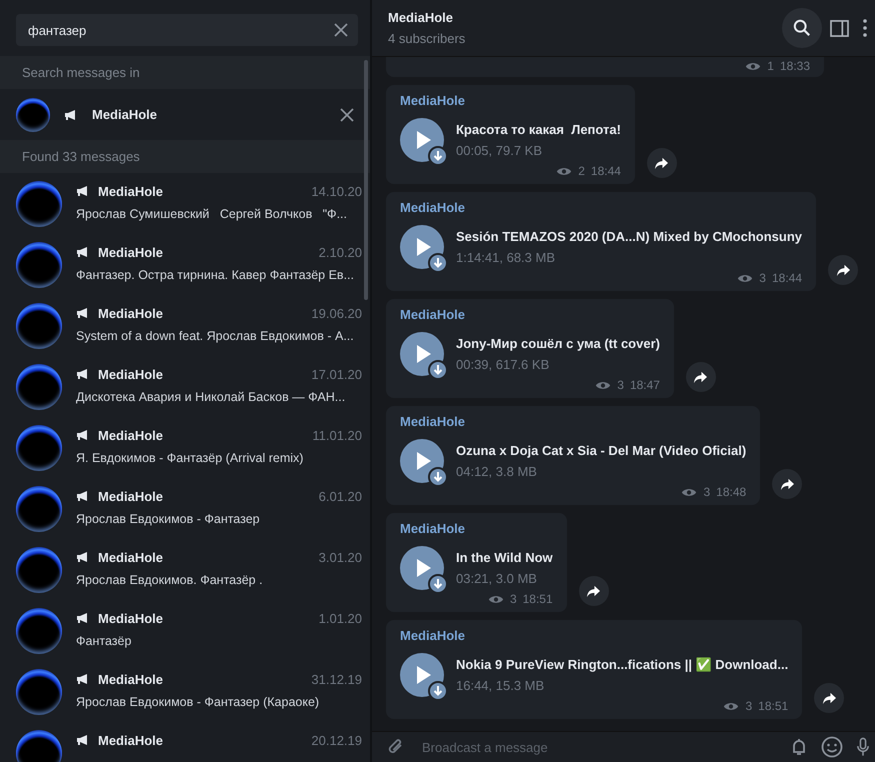 The height and width of the screenshot is (762, 875). What do you see at coordinates (340, 496) in the screenshot?
I see `result-date: 6.01.20` at bounding box center [340, 496].